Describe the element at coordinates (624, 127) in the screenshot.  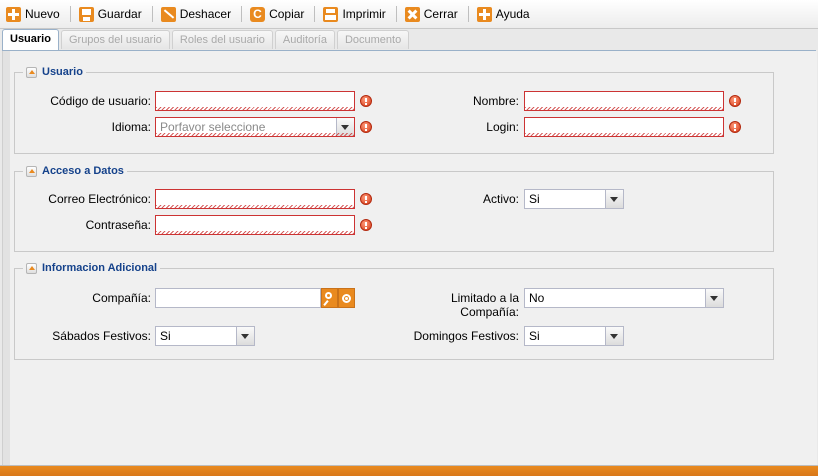
I see `login-input` at that location.